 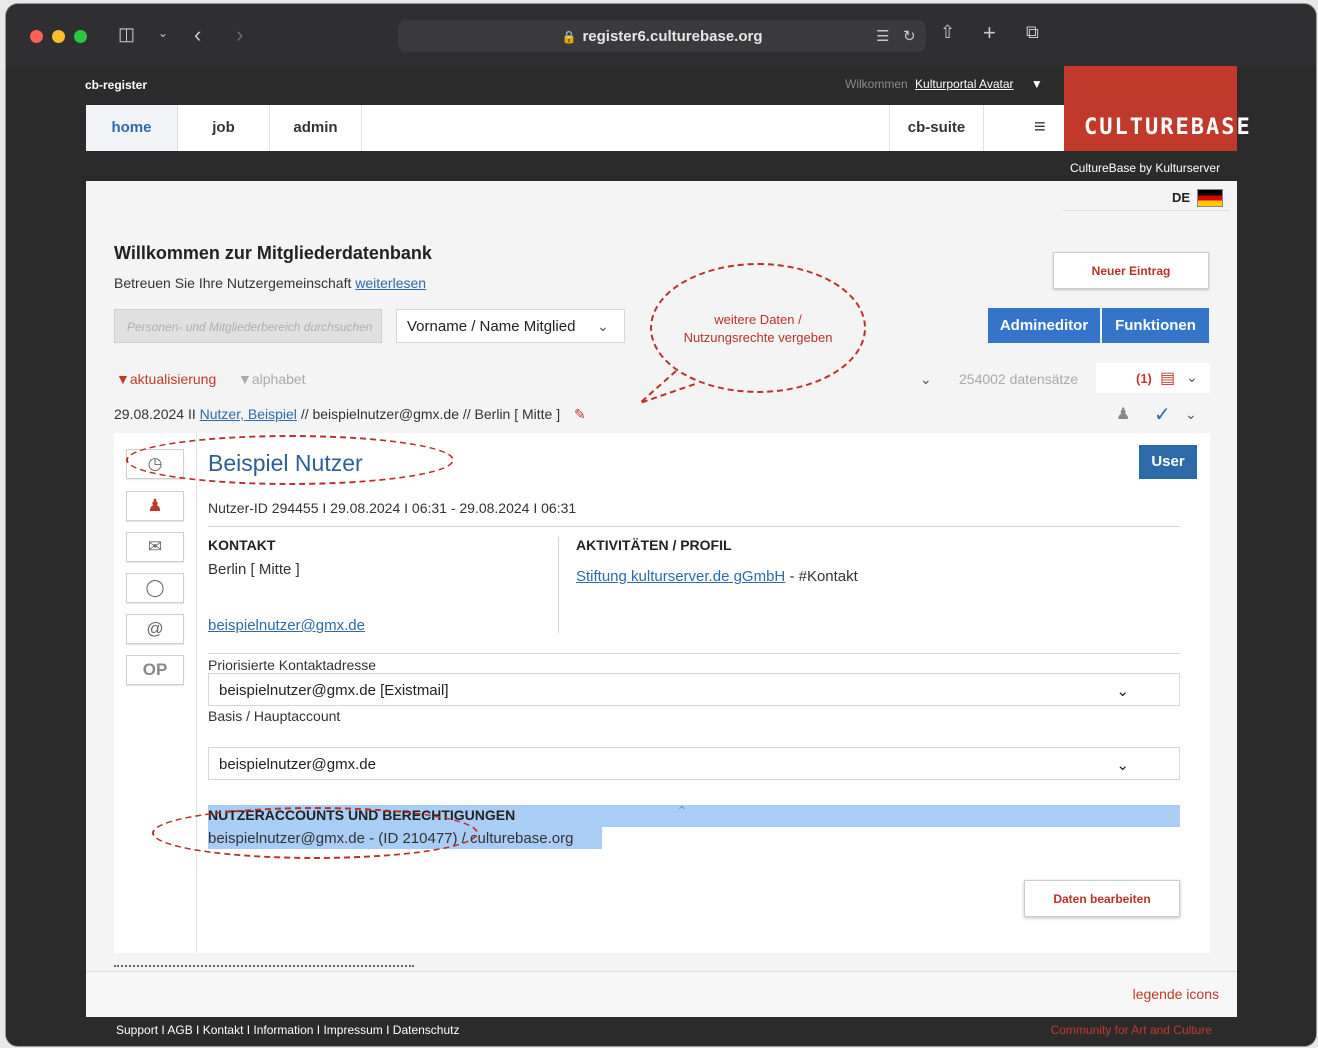 I want to click on close-window-dot, so click(x=36, y=36).